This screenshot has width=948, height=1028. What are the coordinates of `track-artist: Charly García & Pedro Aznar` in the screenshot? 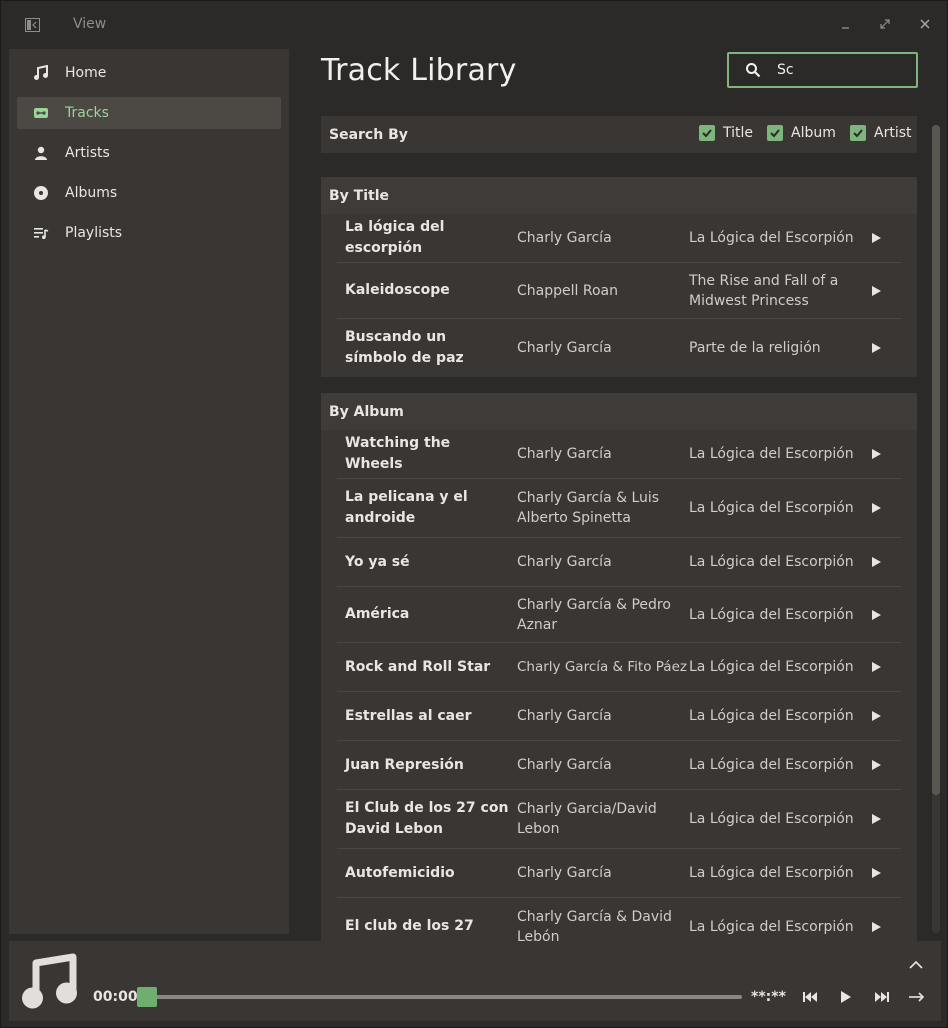 It's located at (594, 614).